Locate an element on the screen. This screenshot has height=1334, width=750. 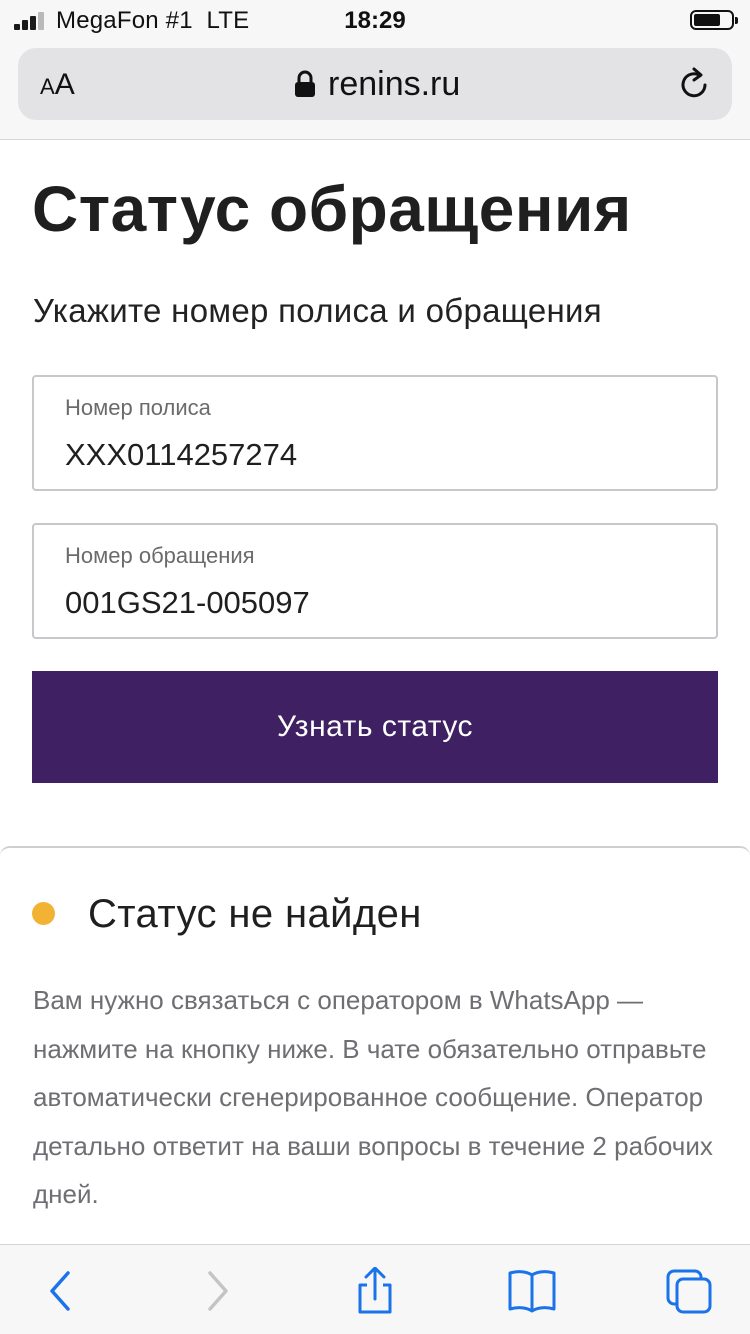
result-card-divider is located at coordinates (375, 852).